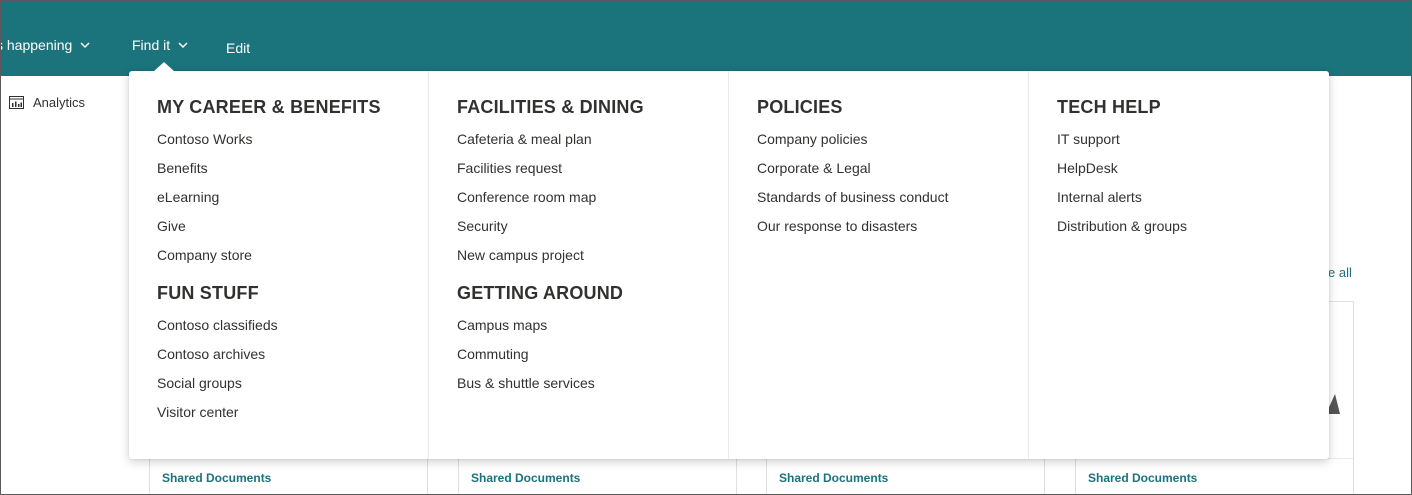 Image resolution: width=1412 pixels, height=495 pixels. I want to click on nav-item-label: Find it, so click(151, 45).